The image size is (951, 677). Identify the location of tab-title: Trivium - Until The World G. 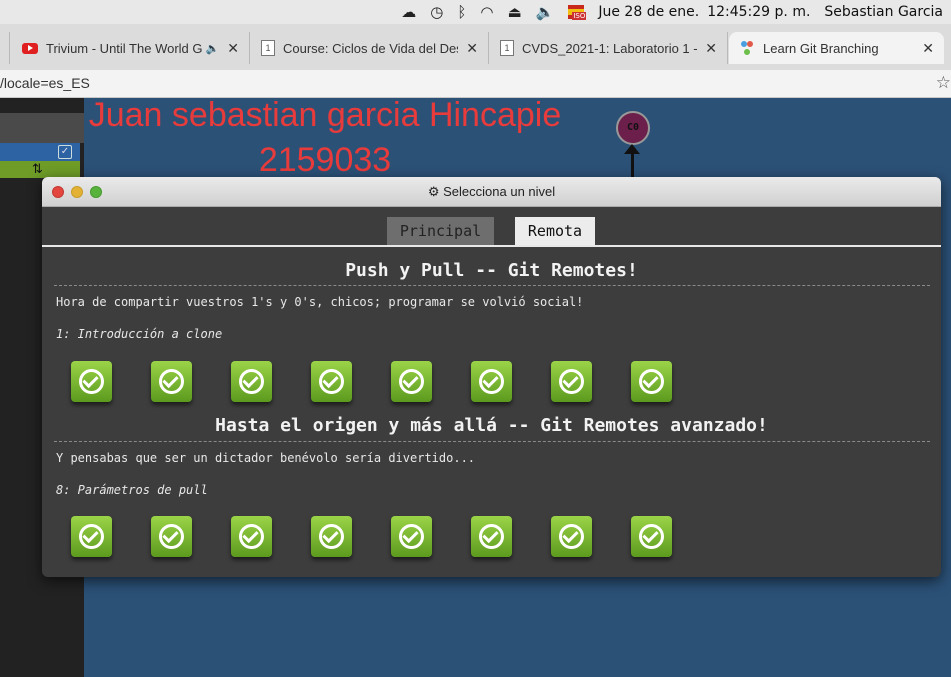
(124, 48).